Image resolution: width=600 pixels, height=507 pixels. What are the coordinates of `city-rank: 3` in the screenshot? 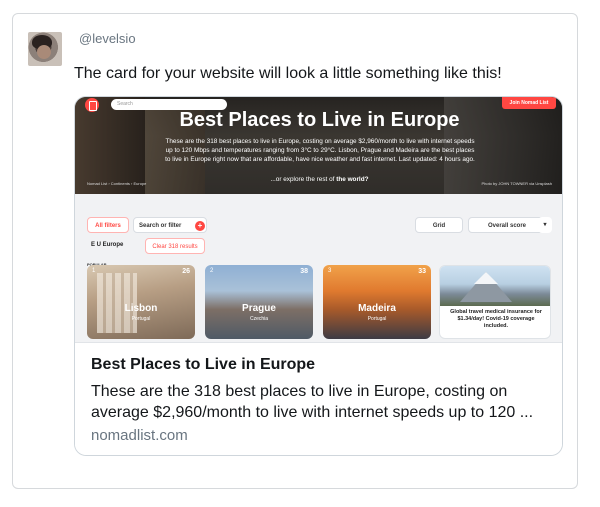 It's located at (330, 271).